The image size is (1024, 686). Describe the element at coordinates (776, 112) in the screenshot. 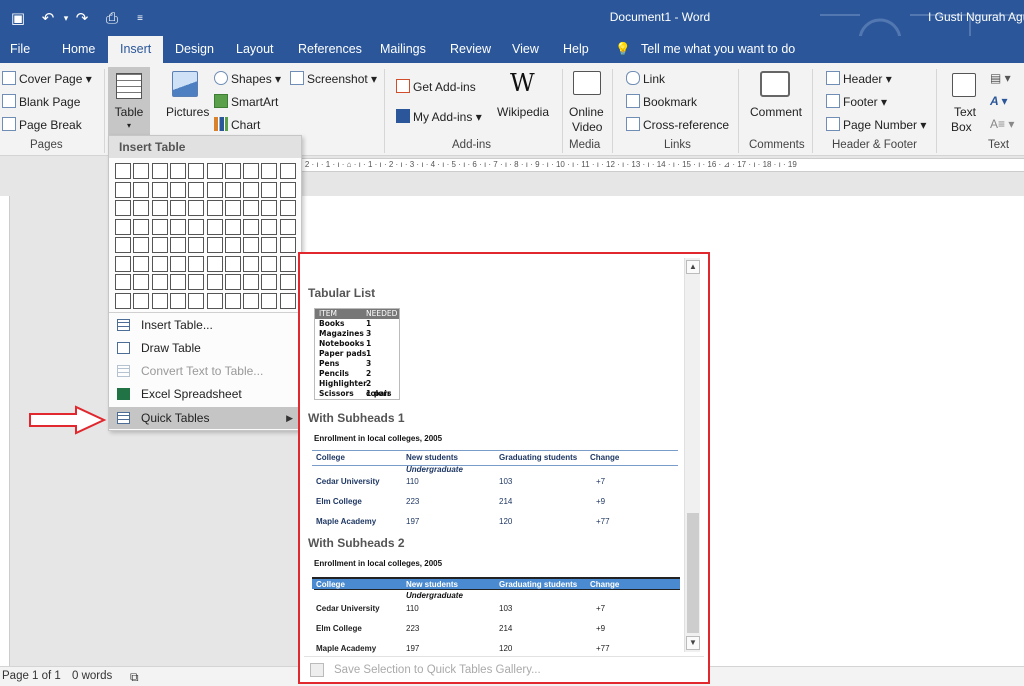

I see `comment-button: Comment` at that location.